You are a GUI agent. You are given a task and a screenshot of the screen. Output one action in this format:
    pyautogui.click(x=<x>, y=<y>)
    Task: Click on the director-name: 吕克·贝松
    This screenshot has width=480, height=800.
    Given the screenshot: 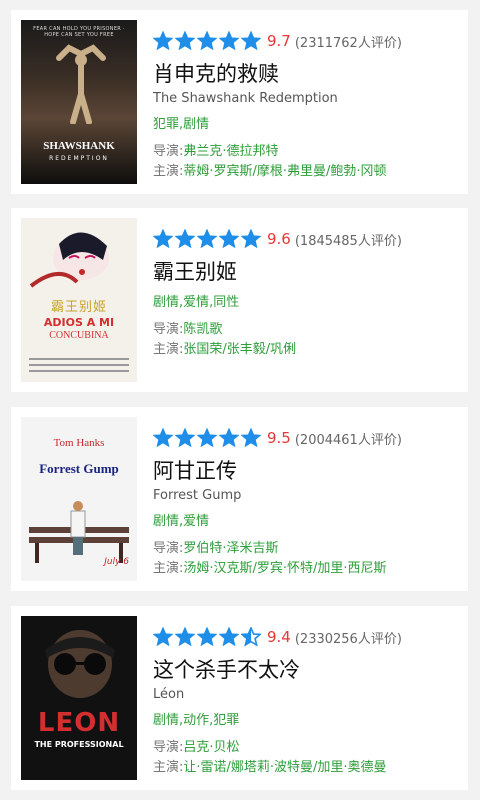 What is the action you would take?
    pyautogui.click(x=211, y=747)
    